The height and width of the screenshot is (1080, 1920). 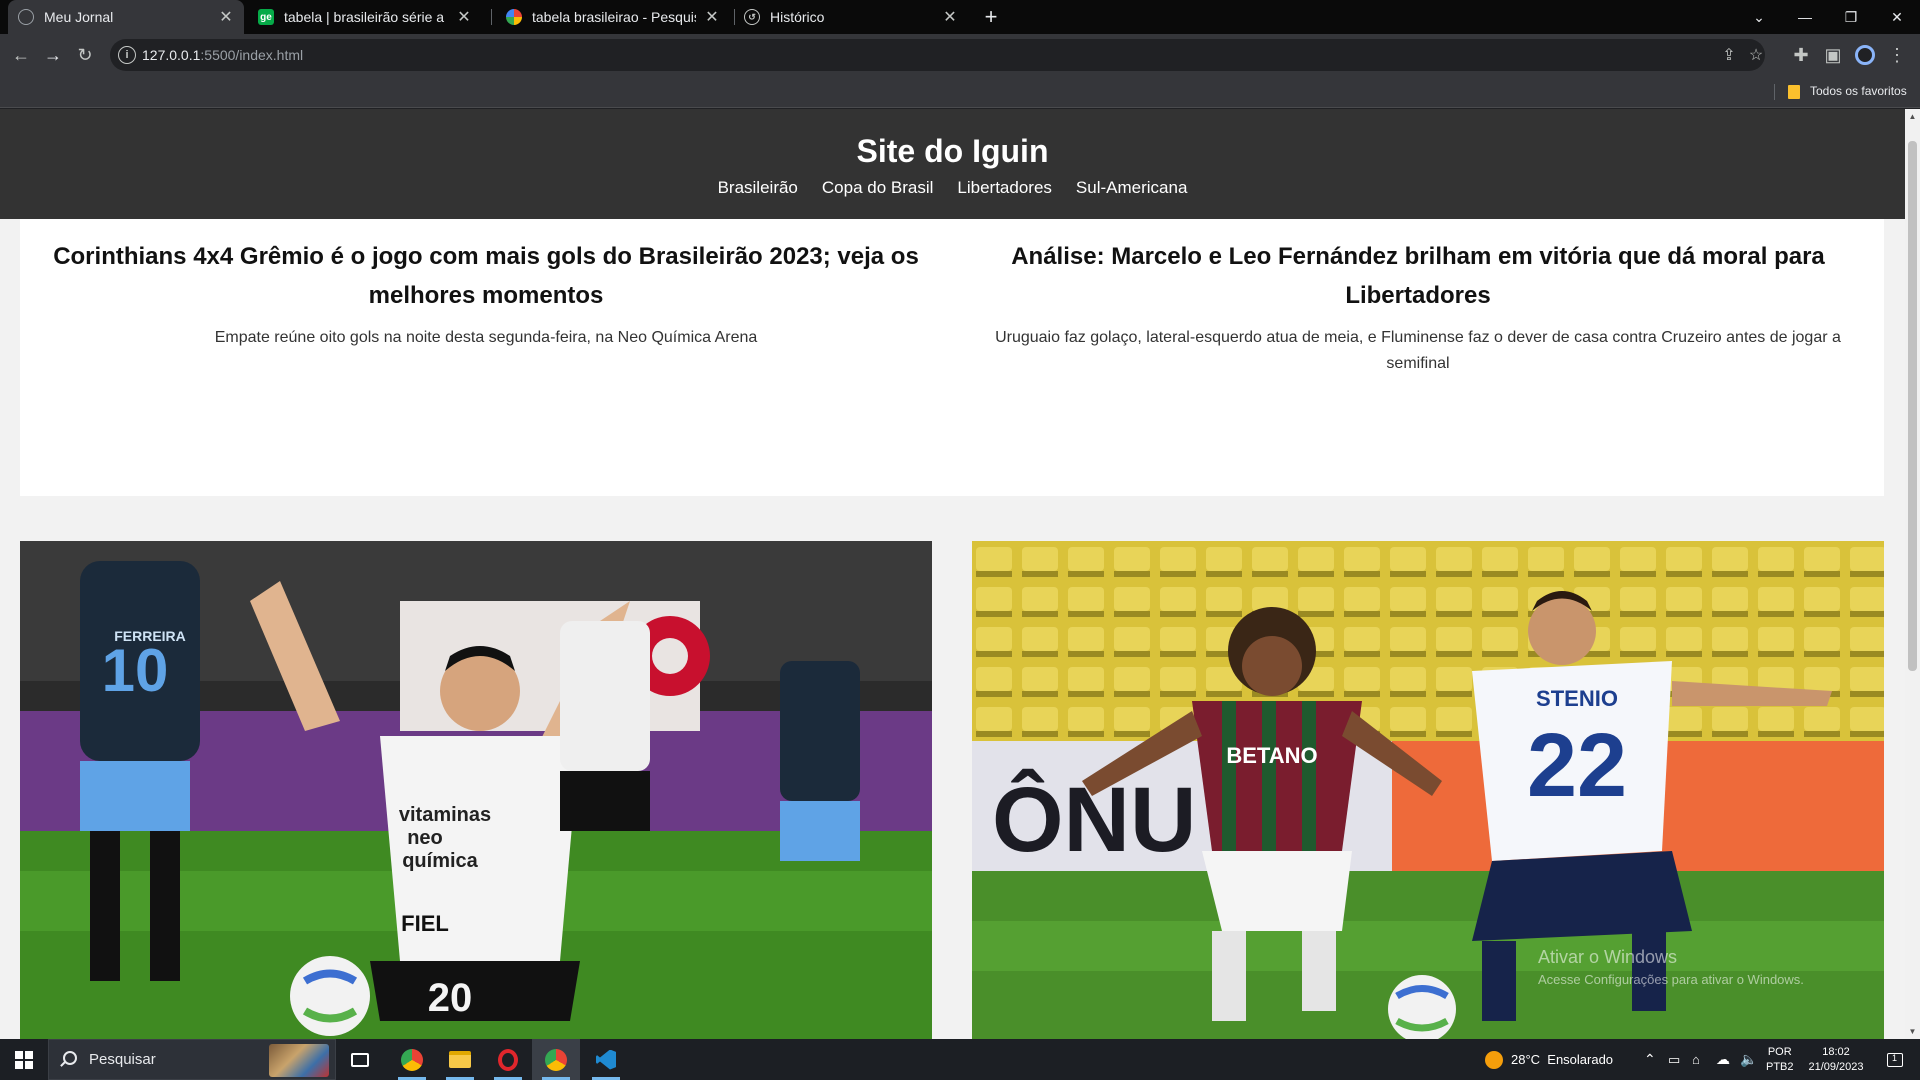 I want to click on page-scrollbar: ▲ ▼, so click(x=1912, y=574).